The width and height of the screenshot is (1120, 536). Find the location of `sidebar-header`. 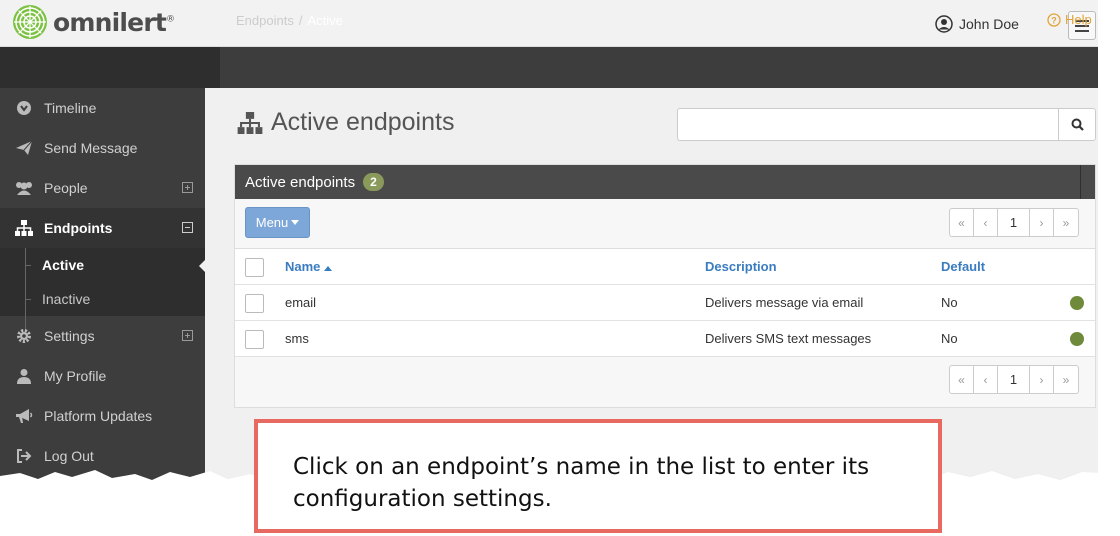

sidebar-header is located at coordinates (110, 67).